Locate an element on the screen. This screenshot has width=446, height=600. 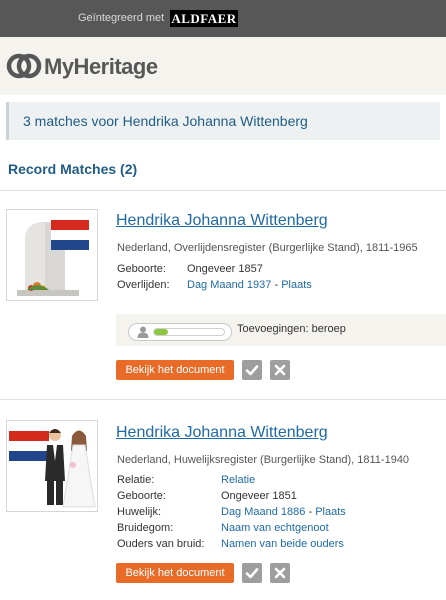
record-1-field-value: Dag Maand 1937 - Plaats is located at coordinates (249, 285).